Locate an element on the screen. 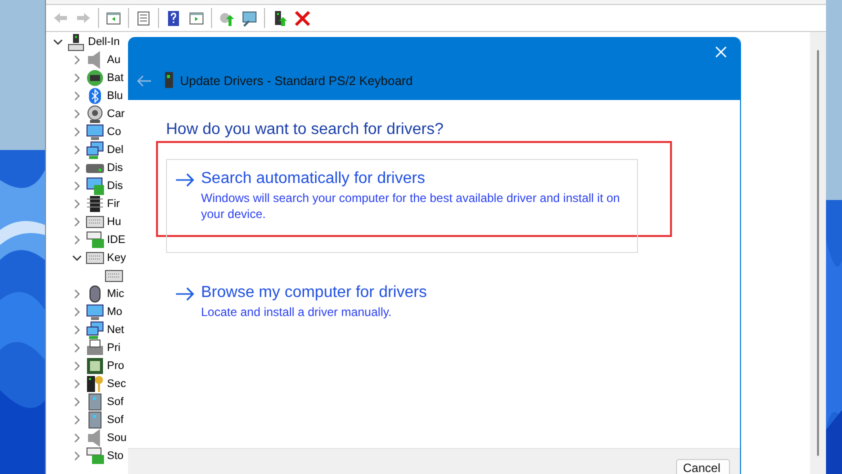 Image resolution: width=842 pixels, height=474 pixels. display-icon is located at coordinates (95, 186).